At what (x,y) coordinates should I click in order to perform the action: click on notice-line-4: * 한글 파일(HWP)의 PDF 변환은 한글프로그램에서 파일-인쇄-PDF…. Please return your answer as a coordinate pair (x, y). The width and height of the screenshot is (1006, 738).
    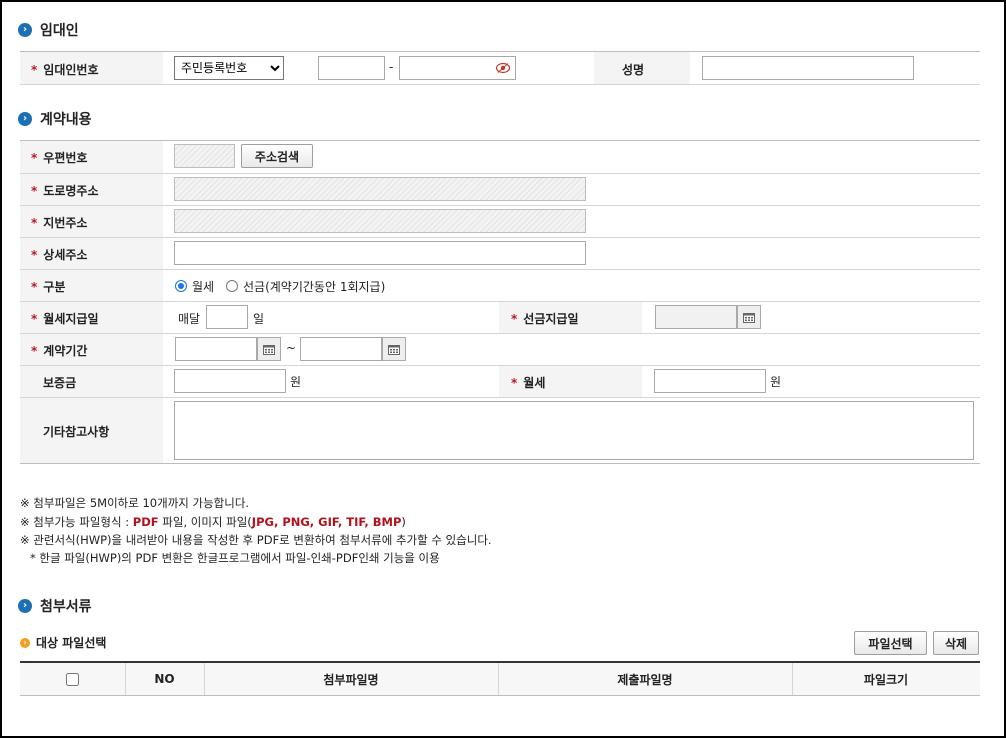
    Looking at the image, I should click on (235, 558).